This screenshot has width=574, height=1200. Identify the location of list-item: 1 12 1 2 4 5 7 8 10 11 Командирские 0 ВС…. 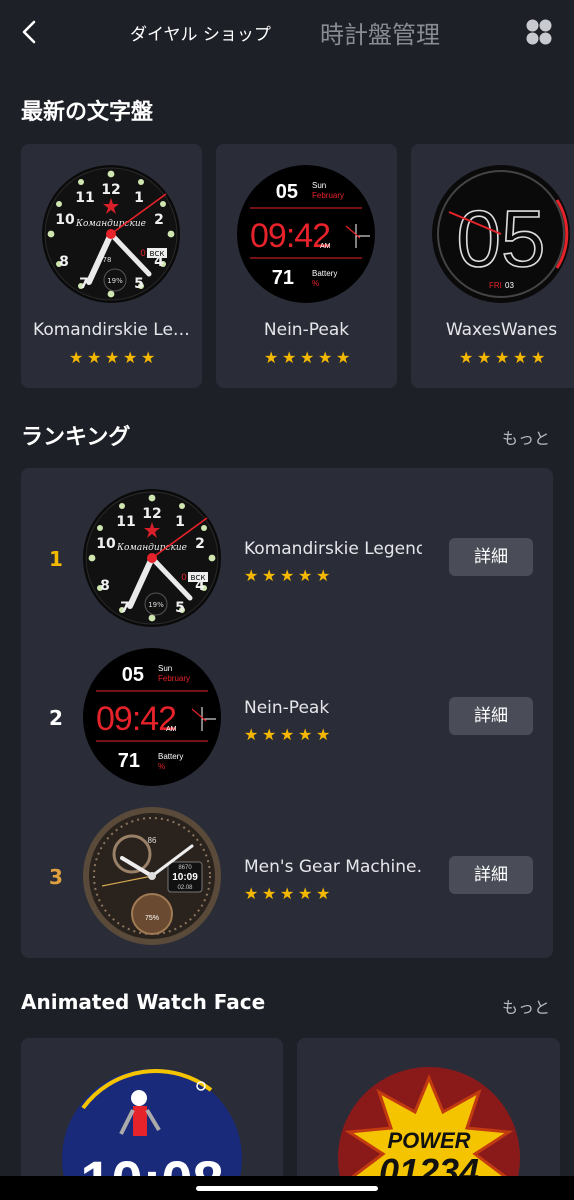
(287, 558).